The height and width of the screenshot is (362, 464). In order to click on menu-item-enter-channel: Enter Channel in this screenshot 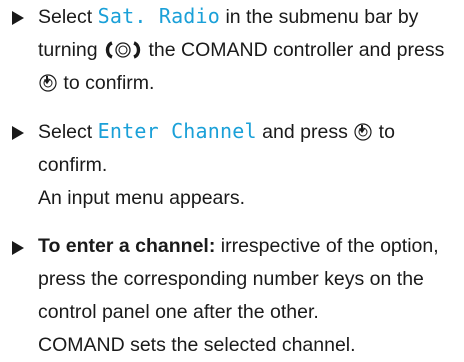, I will do `click(177, 131)`.